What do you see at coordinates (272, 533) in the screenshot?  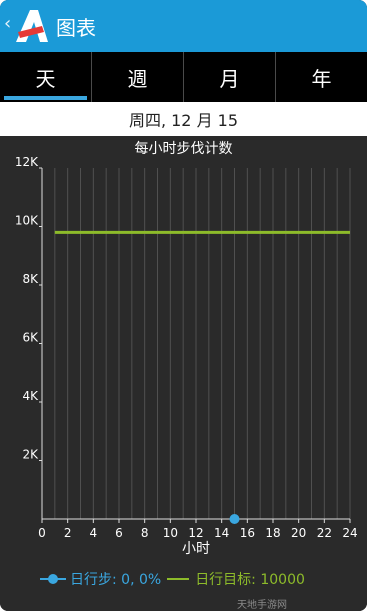 I see `x-tick-label: 18` at bounding box center [272, 533].